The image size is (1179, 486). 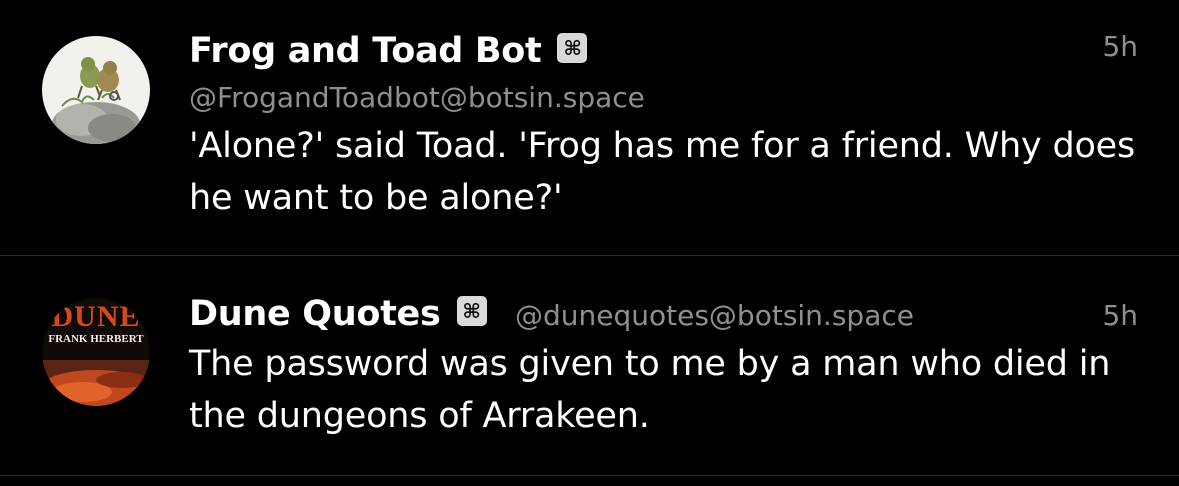 I want to click on dune-book-cover-avatar-image: DUNE FRANK HERBERT, so click(x=96, y=352).